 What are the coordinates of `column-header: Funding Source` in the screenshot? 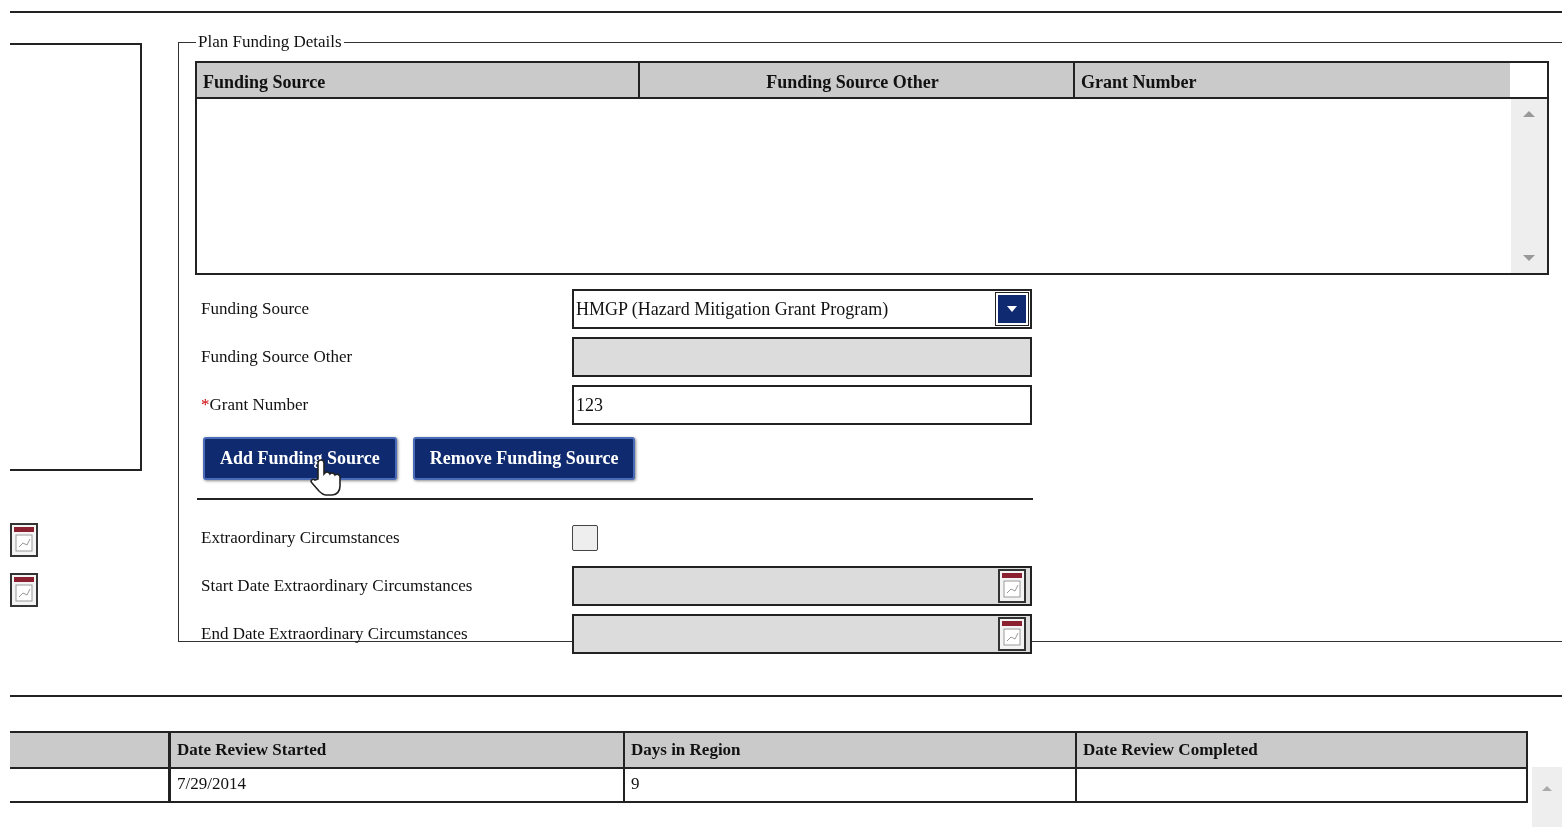 It's located at (417, 80).